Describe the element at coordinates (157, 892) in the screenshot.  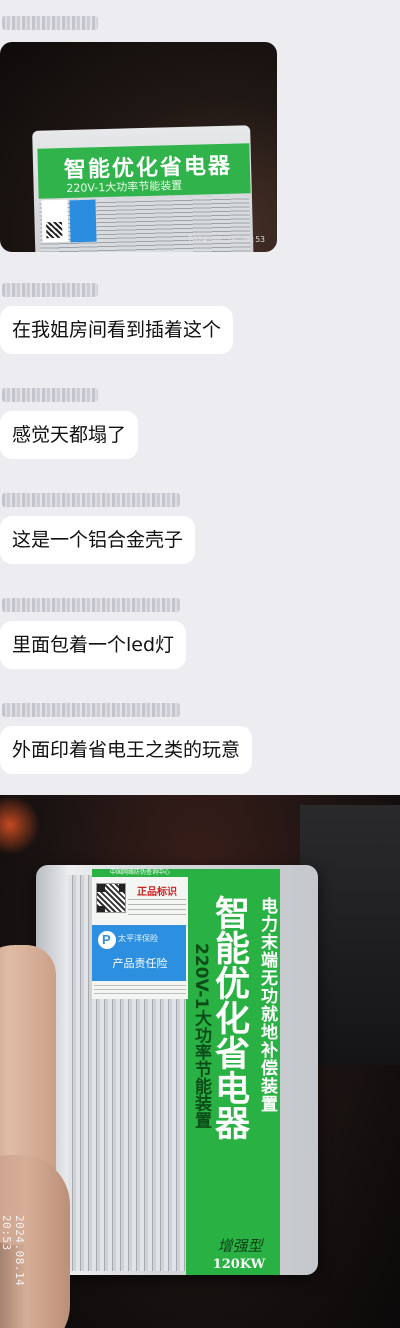
I see `genuine-mark: 正品标识` at that location.